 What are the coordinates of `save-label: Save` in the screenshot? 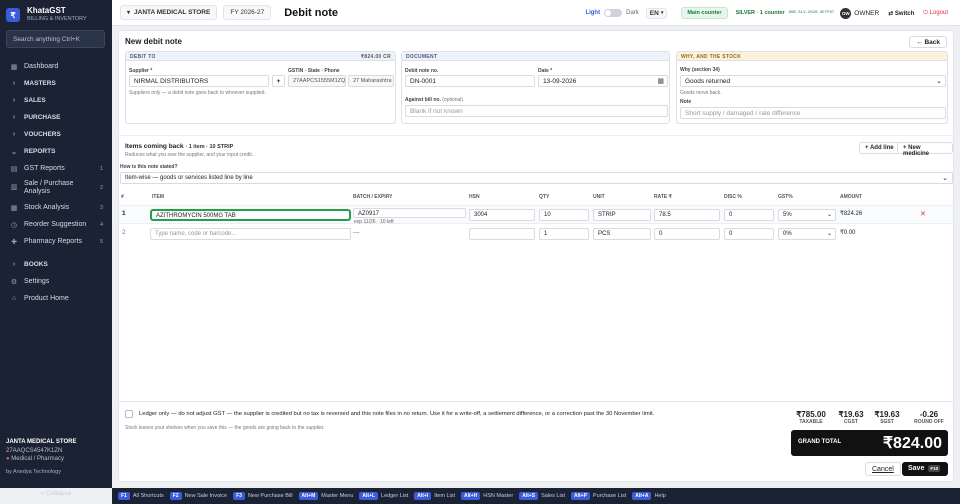 It's located at (916, 468).